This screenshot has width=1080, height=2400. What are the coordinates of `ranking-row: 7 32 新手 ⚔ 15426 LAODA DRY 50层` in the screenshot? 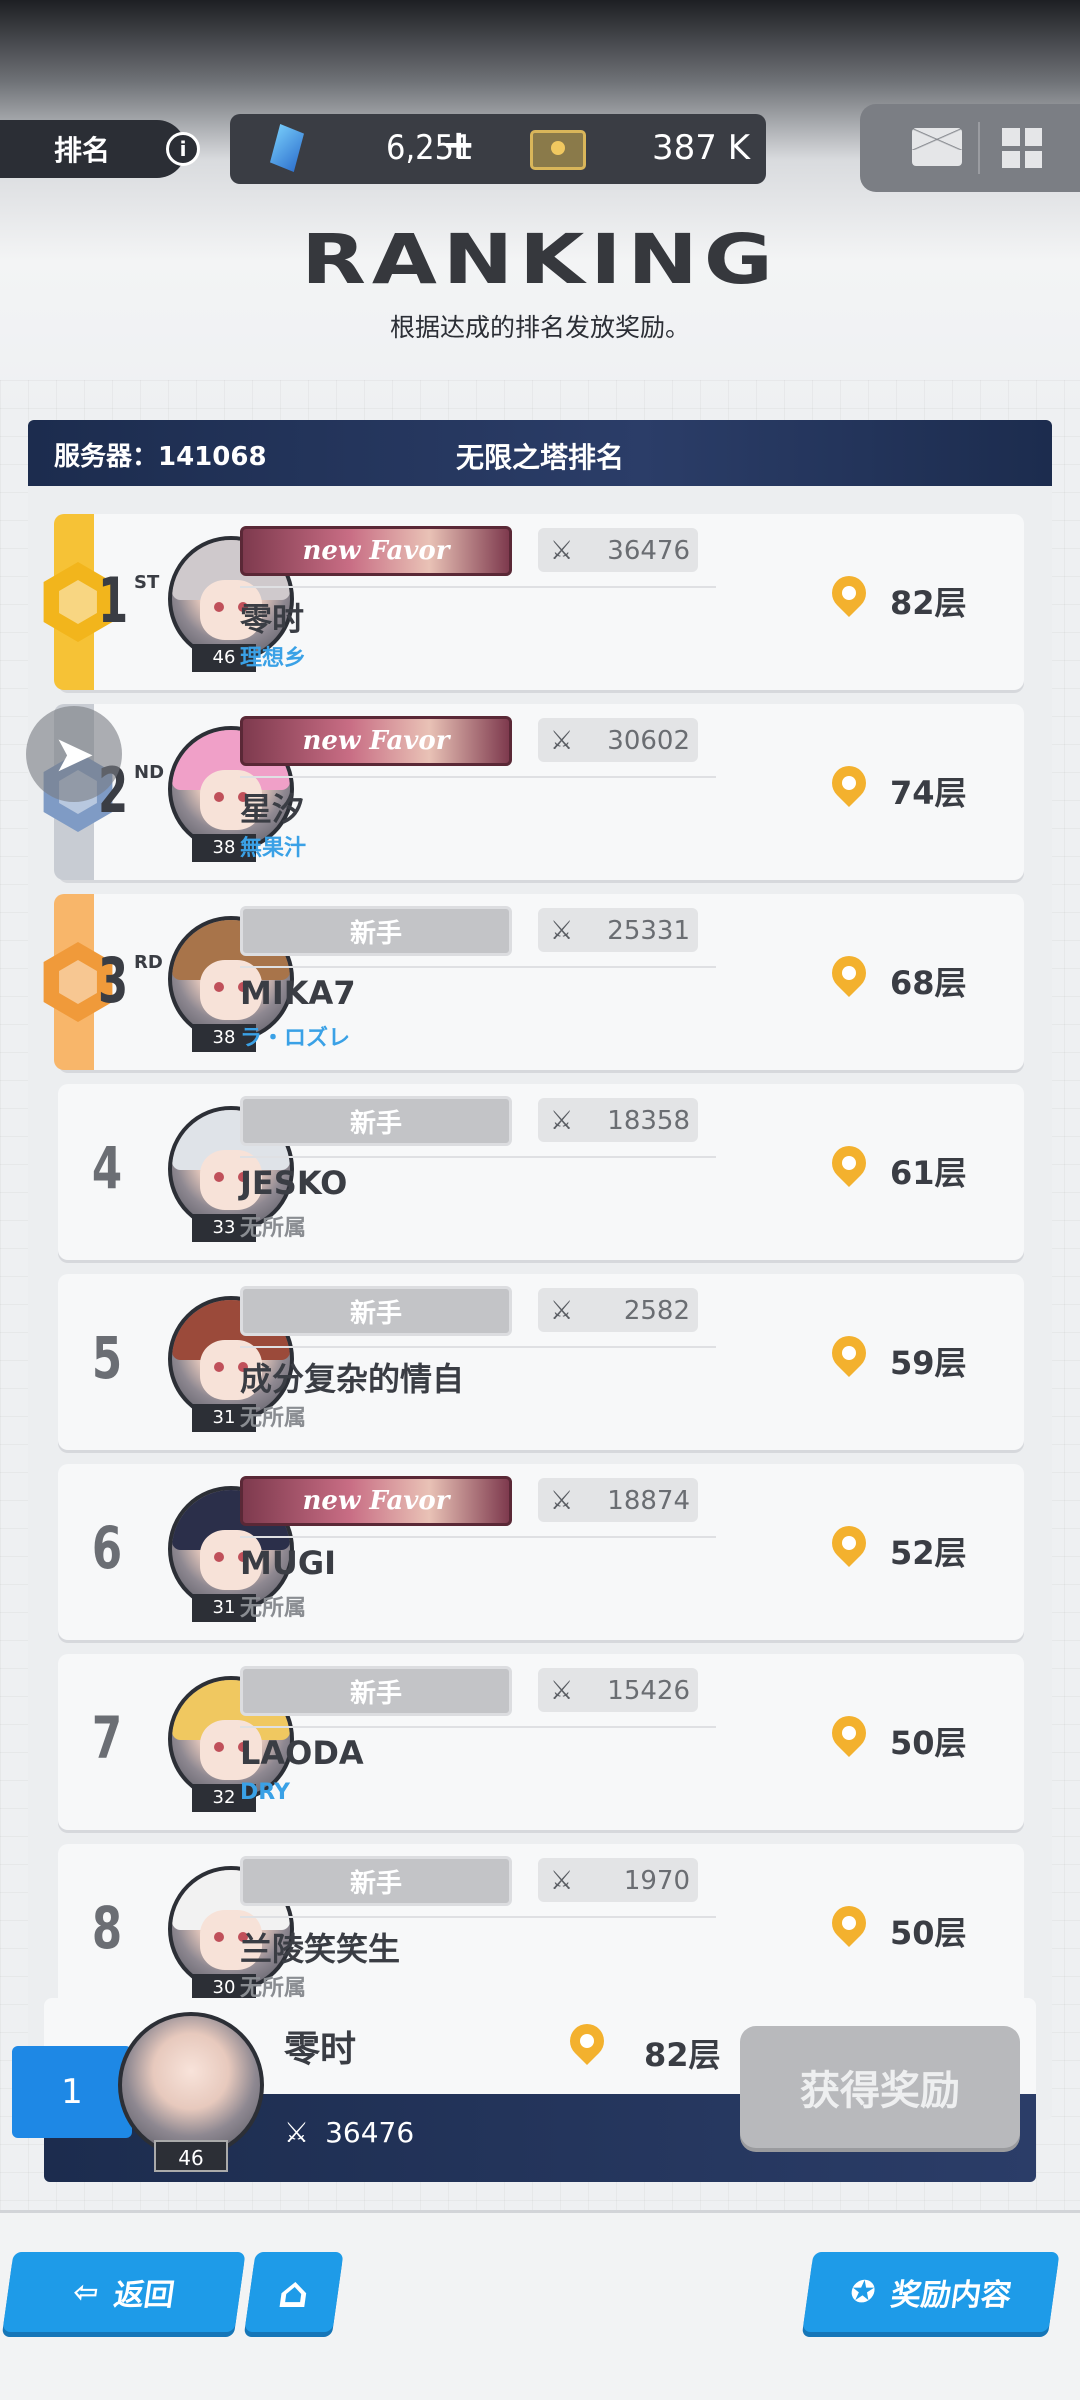 It's located at (541, 1742).